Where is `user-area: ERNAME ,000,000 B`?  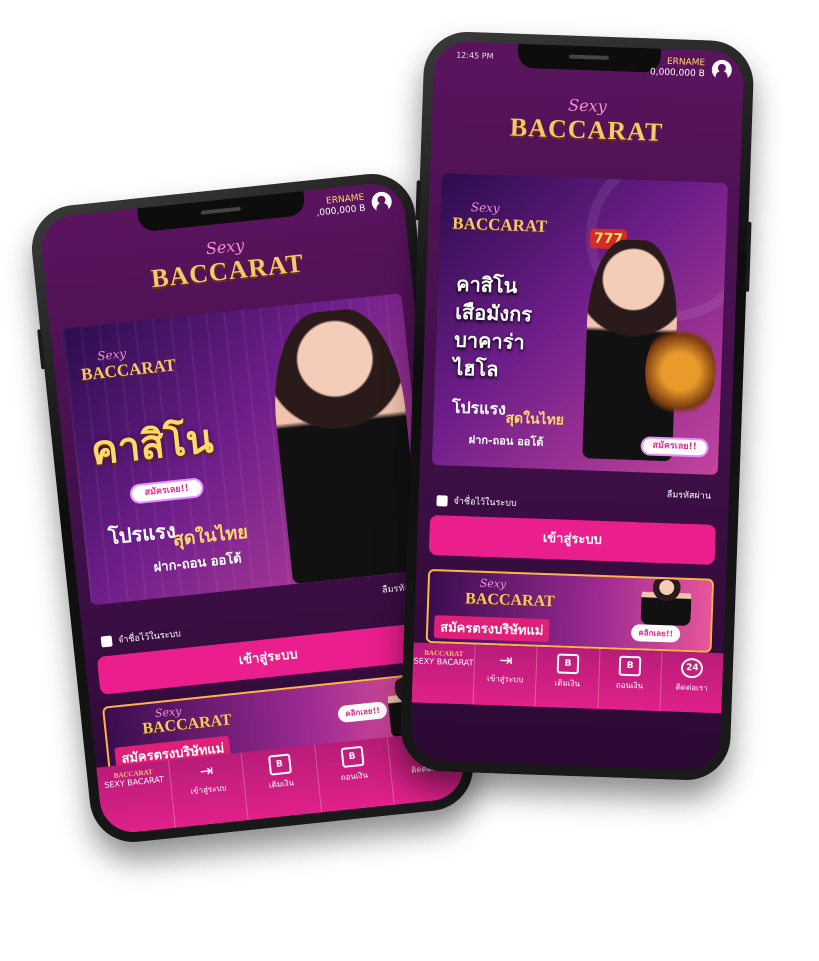
user-area: ERNAME ,000,000 B is located at coordinates (354, 205).